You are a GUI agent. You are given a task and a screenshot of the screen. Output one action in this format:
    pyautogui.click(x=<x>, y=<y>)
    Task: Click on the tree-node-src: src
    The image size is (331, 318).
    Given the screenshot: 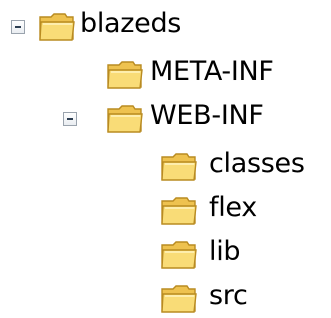 What is the action you would take?
    pyautogui.click(x=165, y=298)
    